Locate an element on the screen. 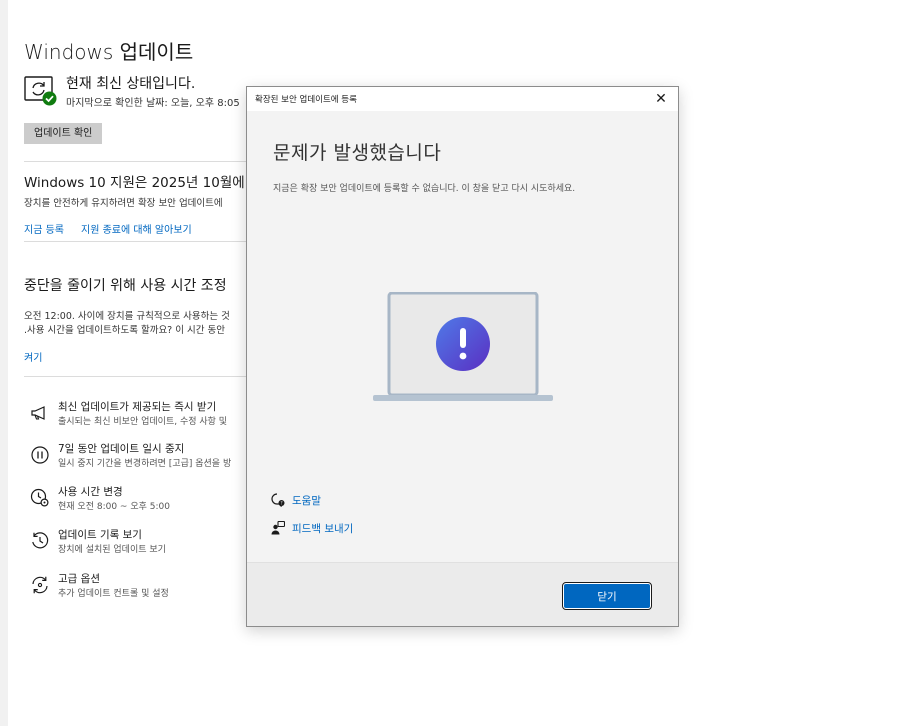 This screenshot has width=900, height=726. help-chat-icon: ? is located at coordinates (278, 500).